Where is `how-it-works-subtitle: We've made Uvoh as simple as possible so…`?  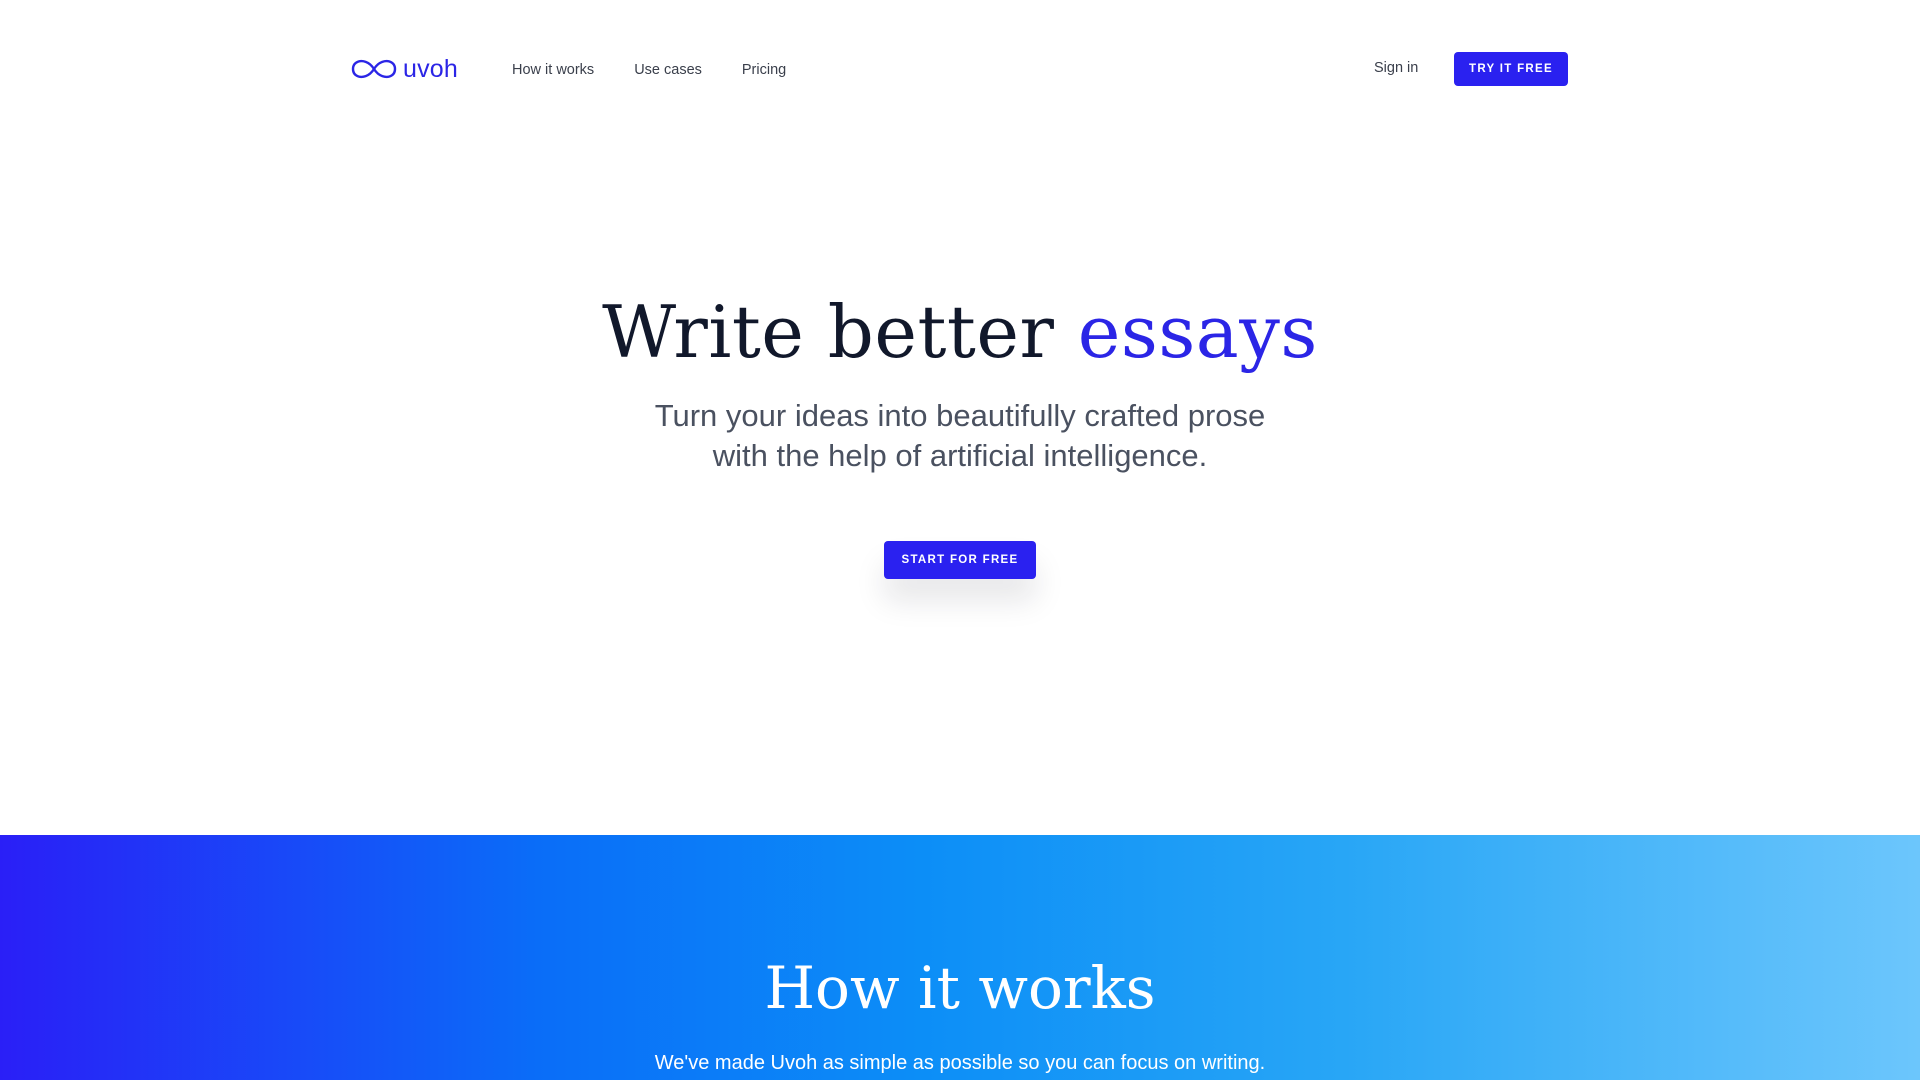 how-it-works-subtitle: We've made Uvoh as simple as possible so… is located at coordinates (960, 1063).